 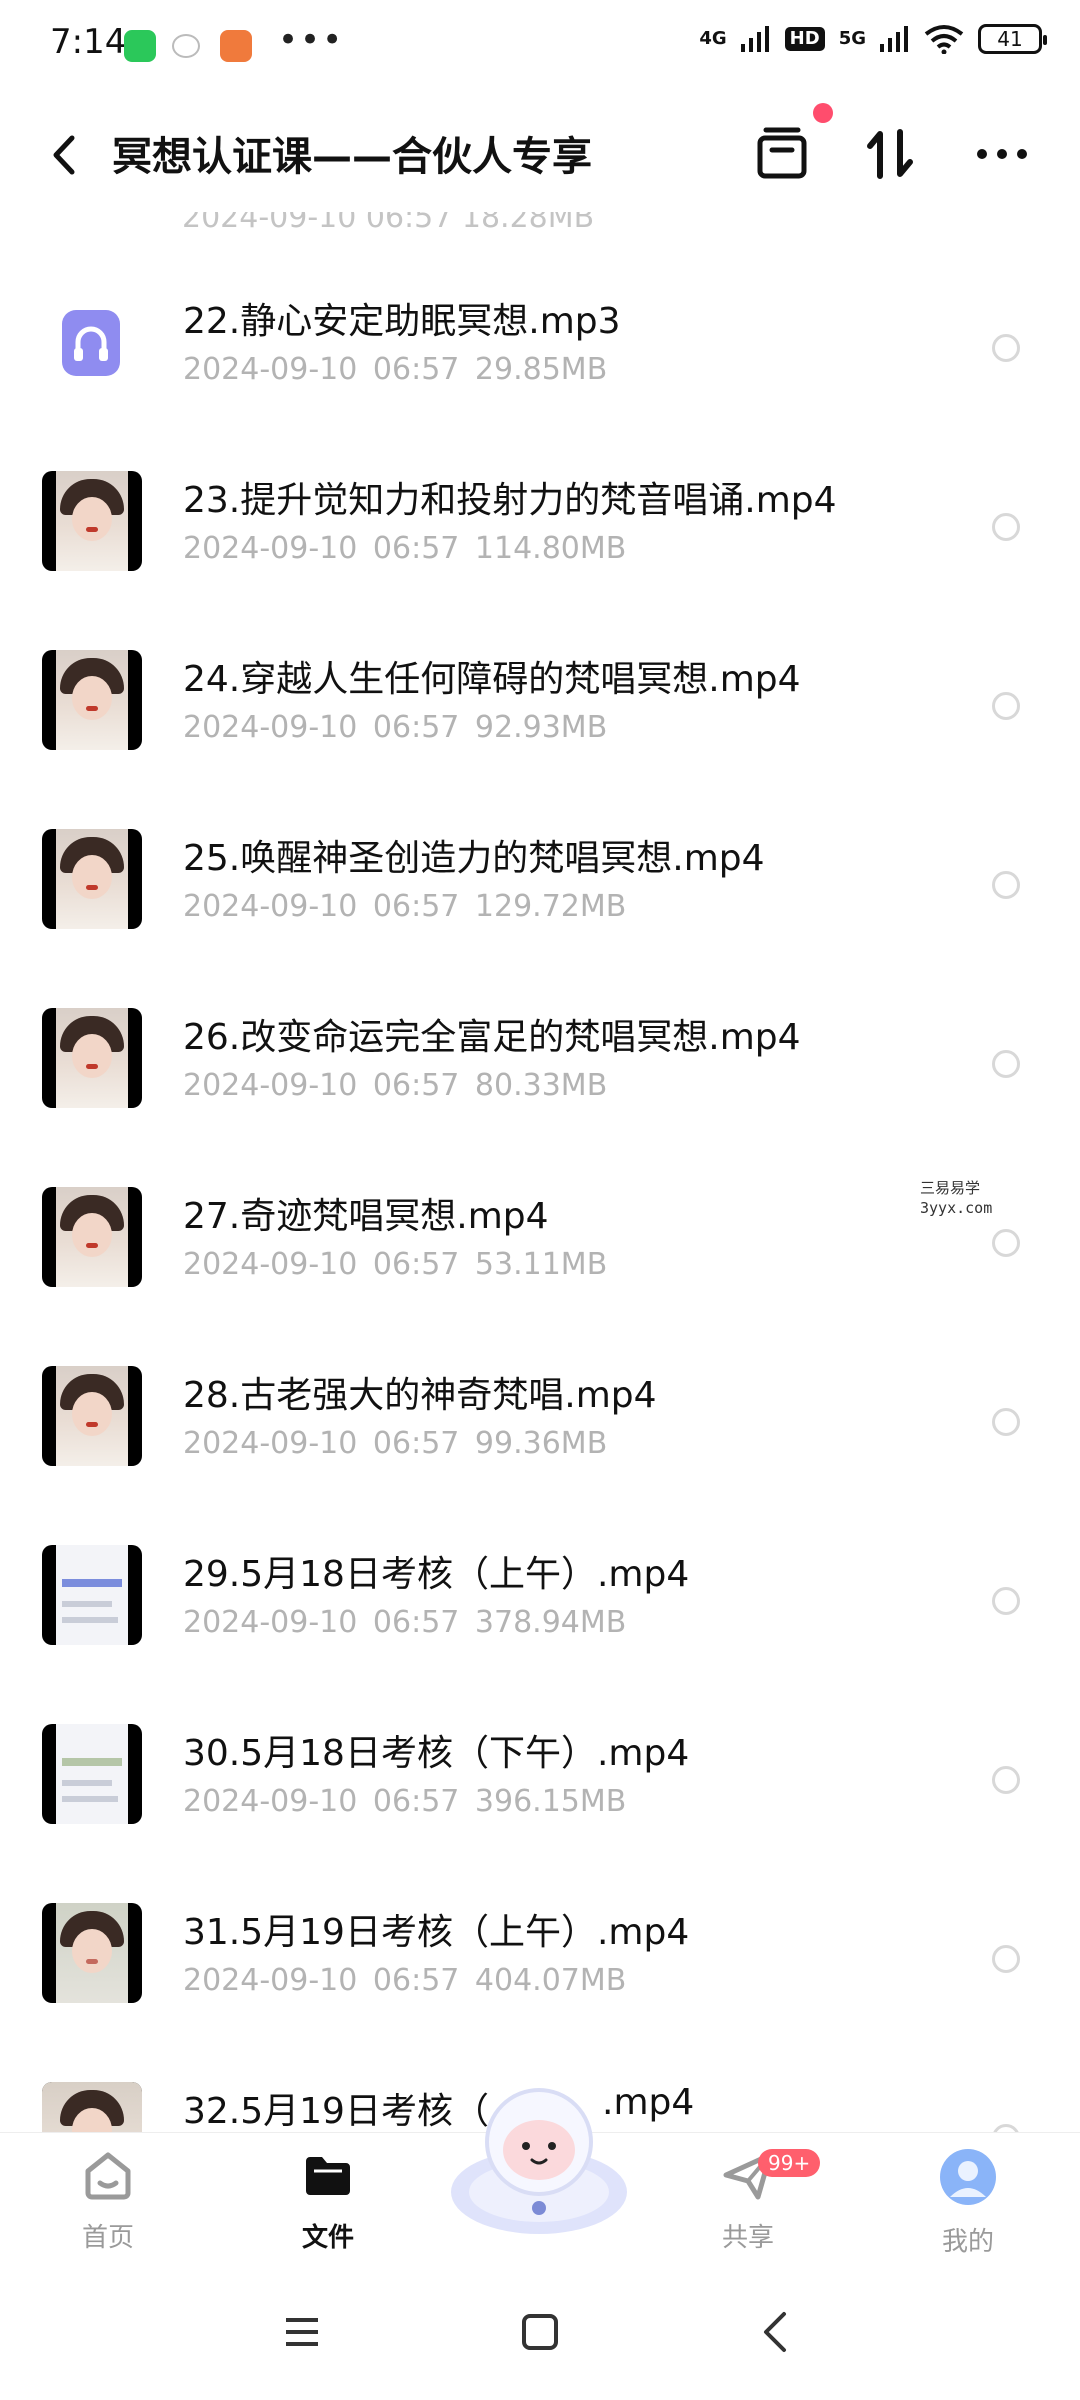 I want to click on file-size: 99.36MB, so click(x=541, y=1443).